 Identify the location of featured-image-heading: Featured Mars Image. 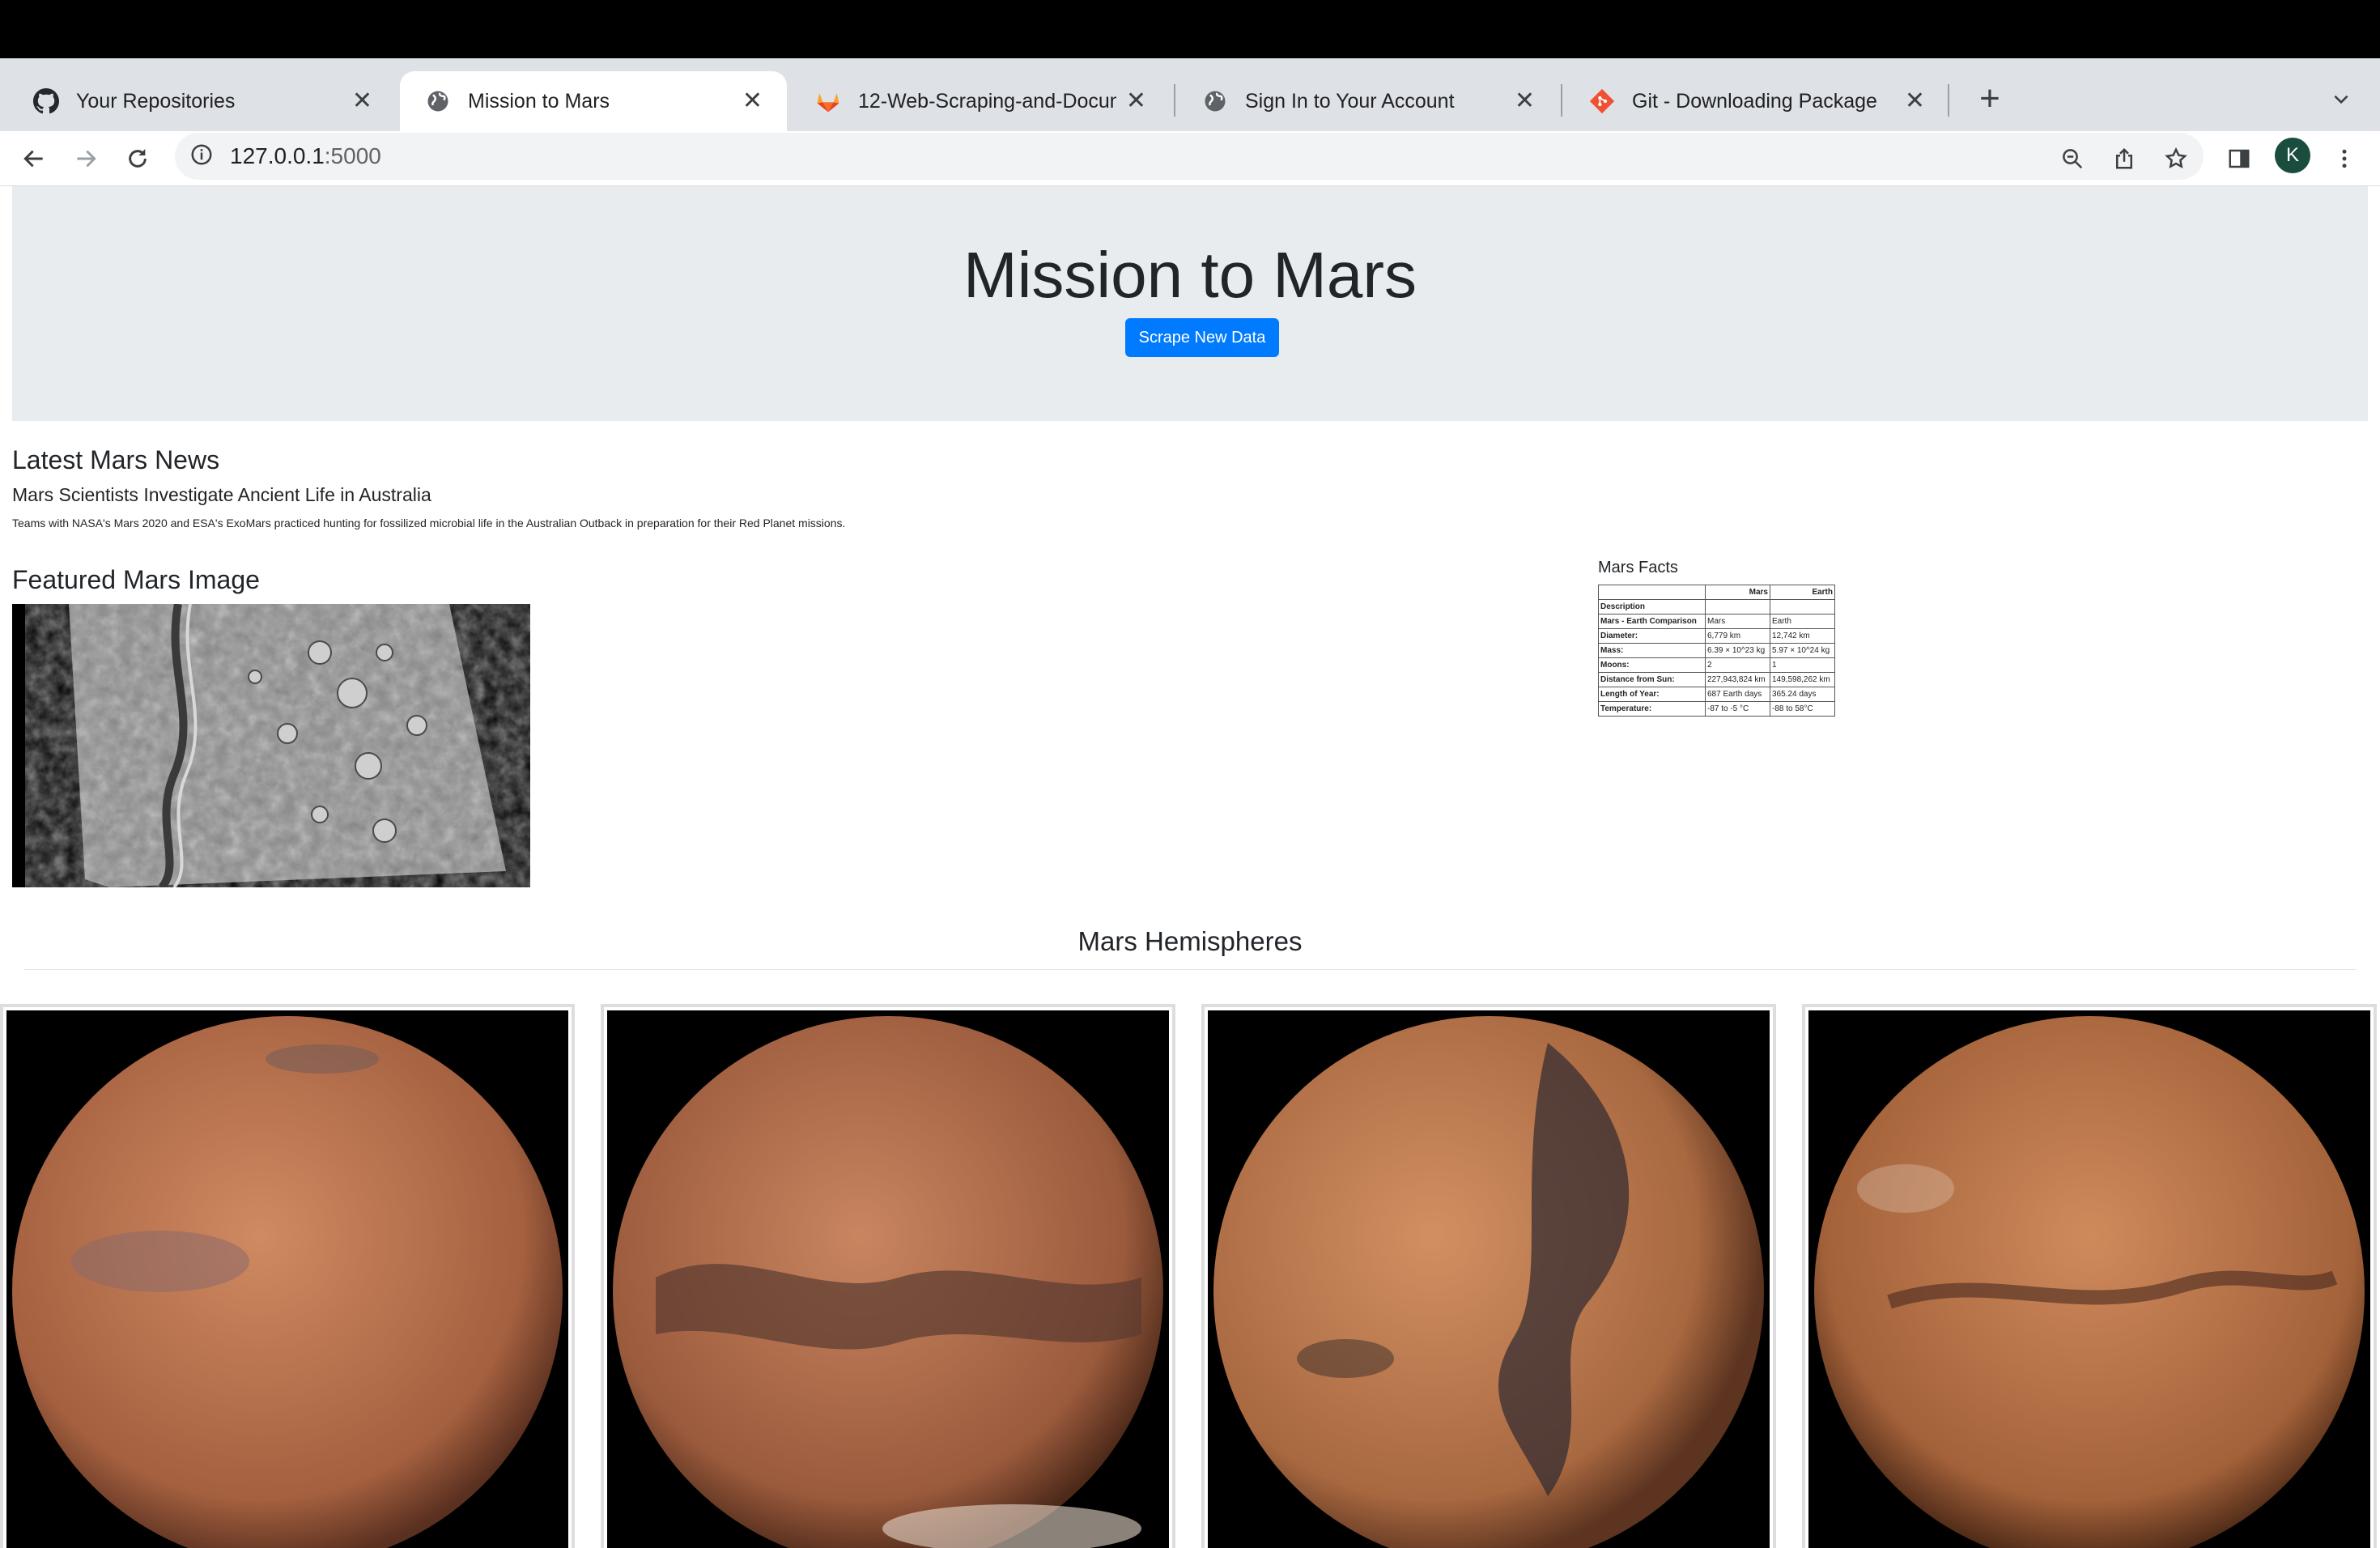
(136, 580).